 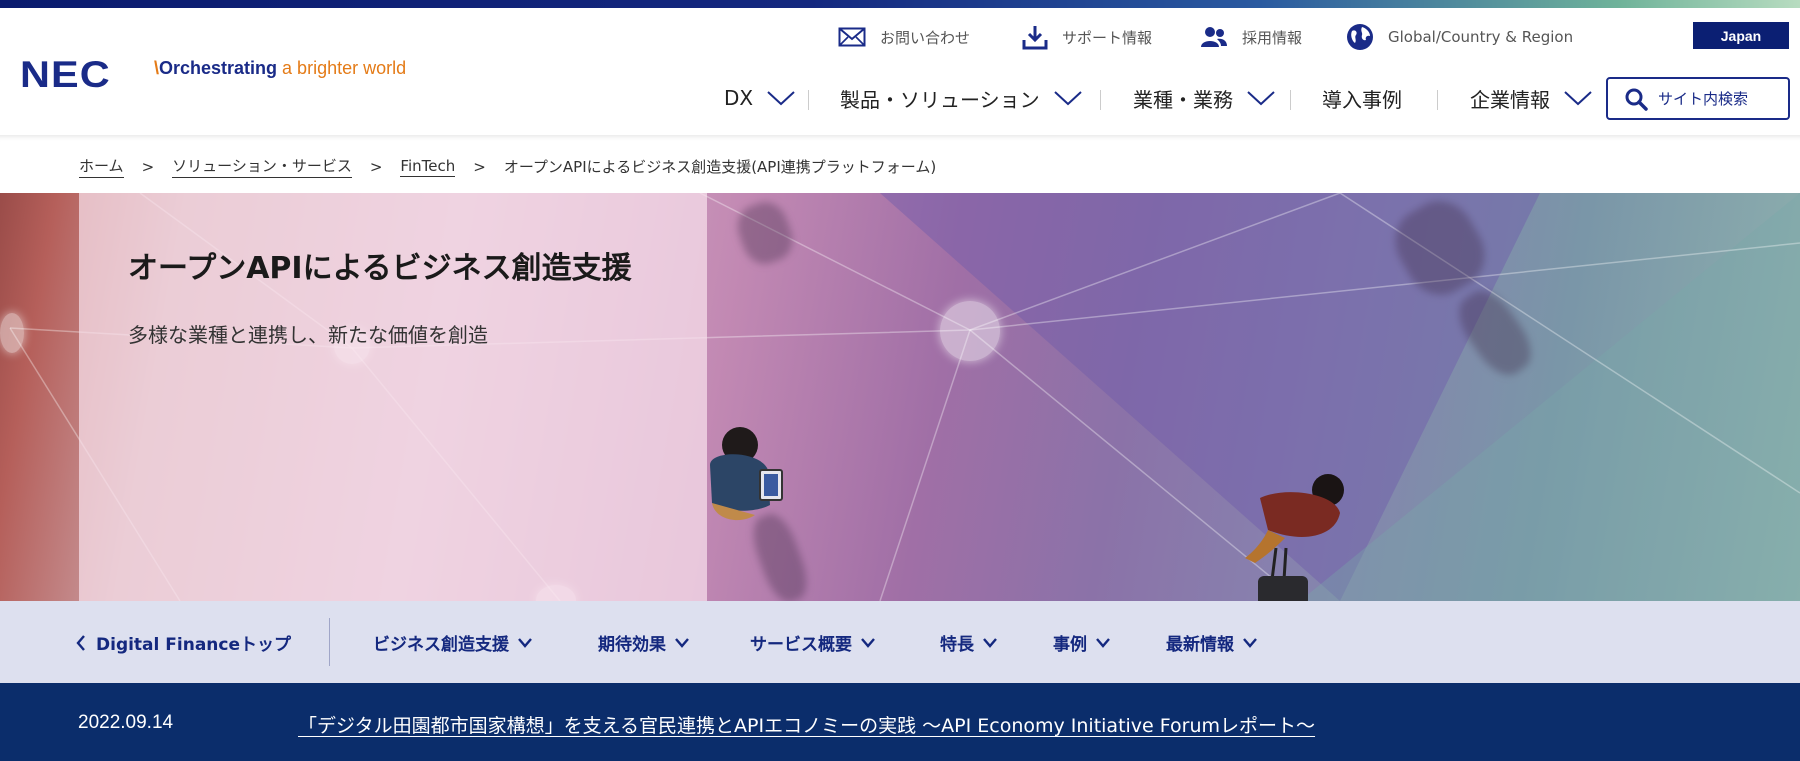 What do you see at coordinates (1183, 99) in the screenshot?
I see `nav-industry-label: 業種・業務` at bounding box center [1183, 99].